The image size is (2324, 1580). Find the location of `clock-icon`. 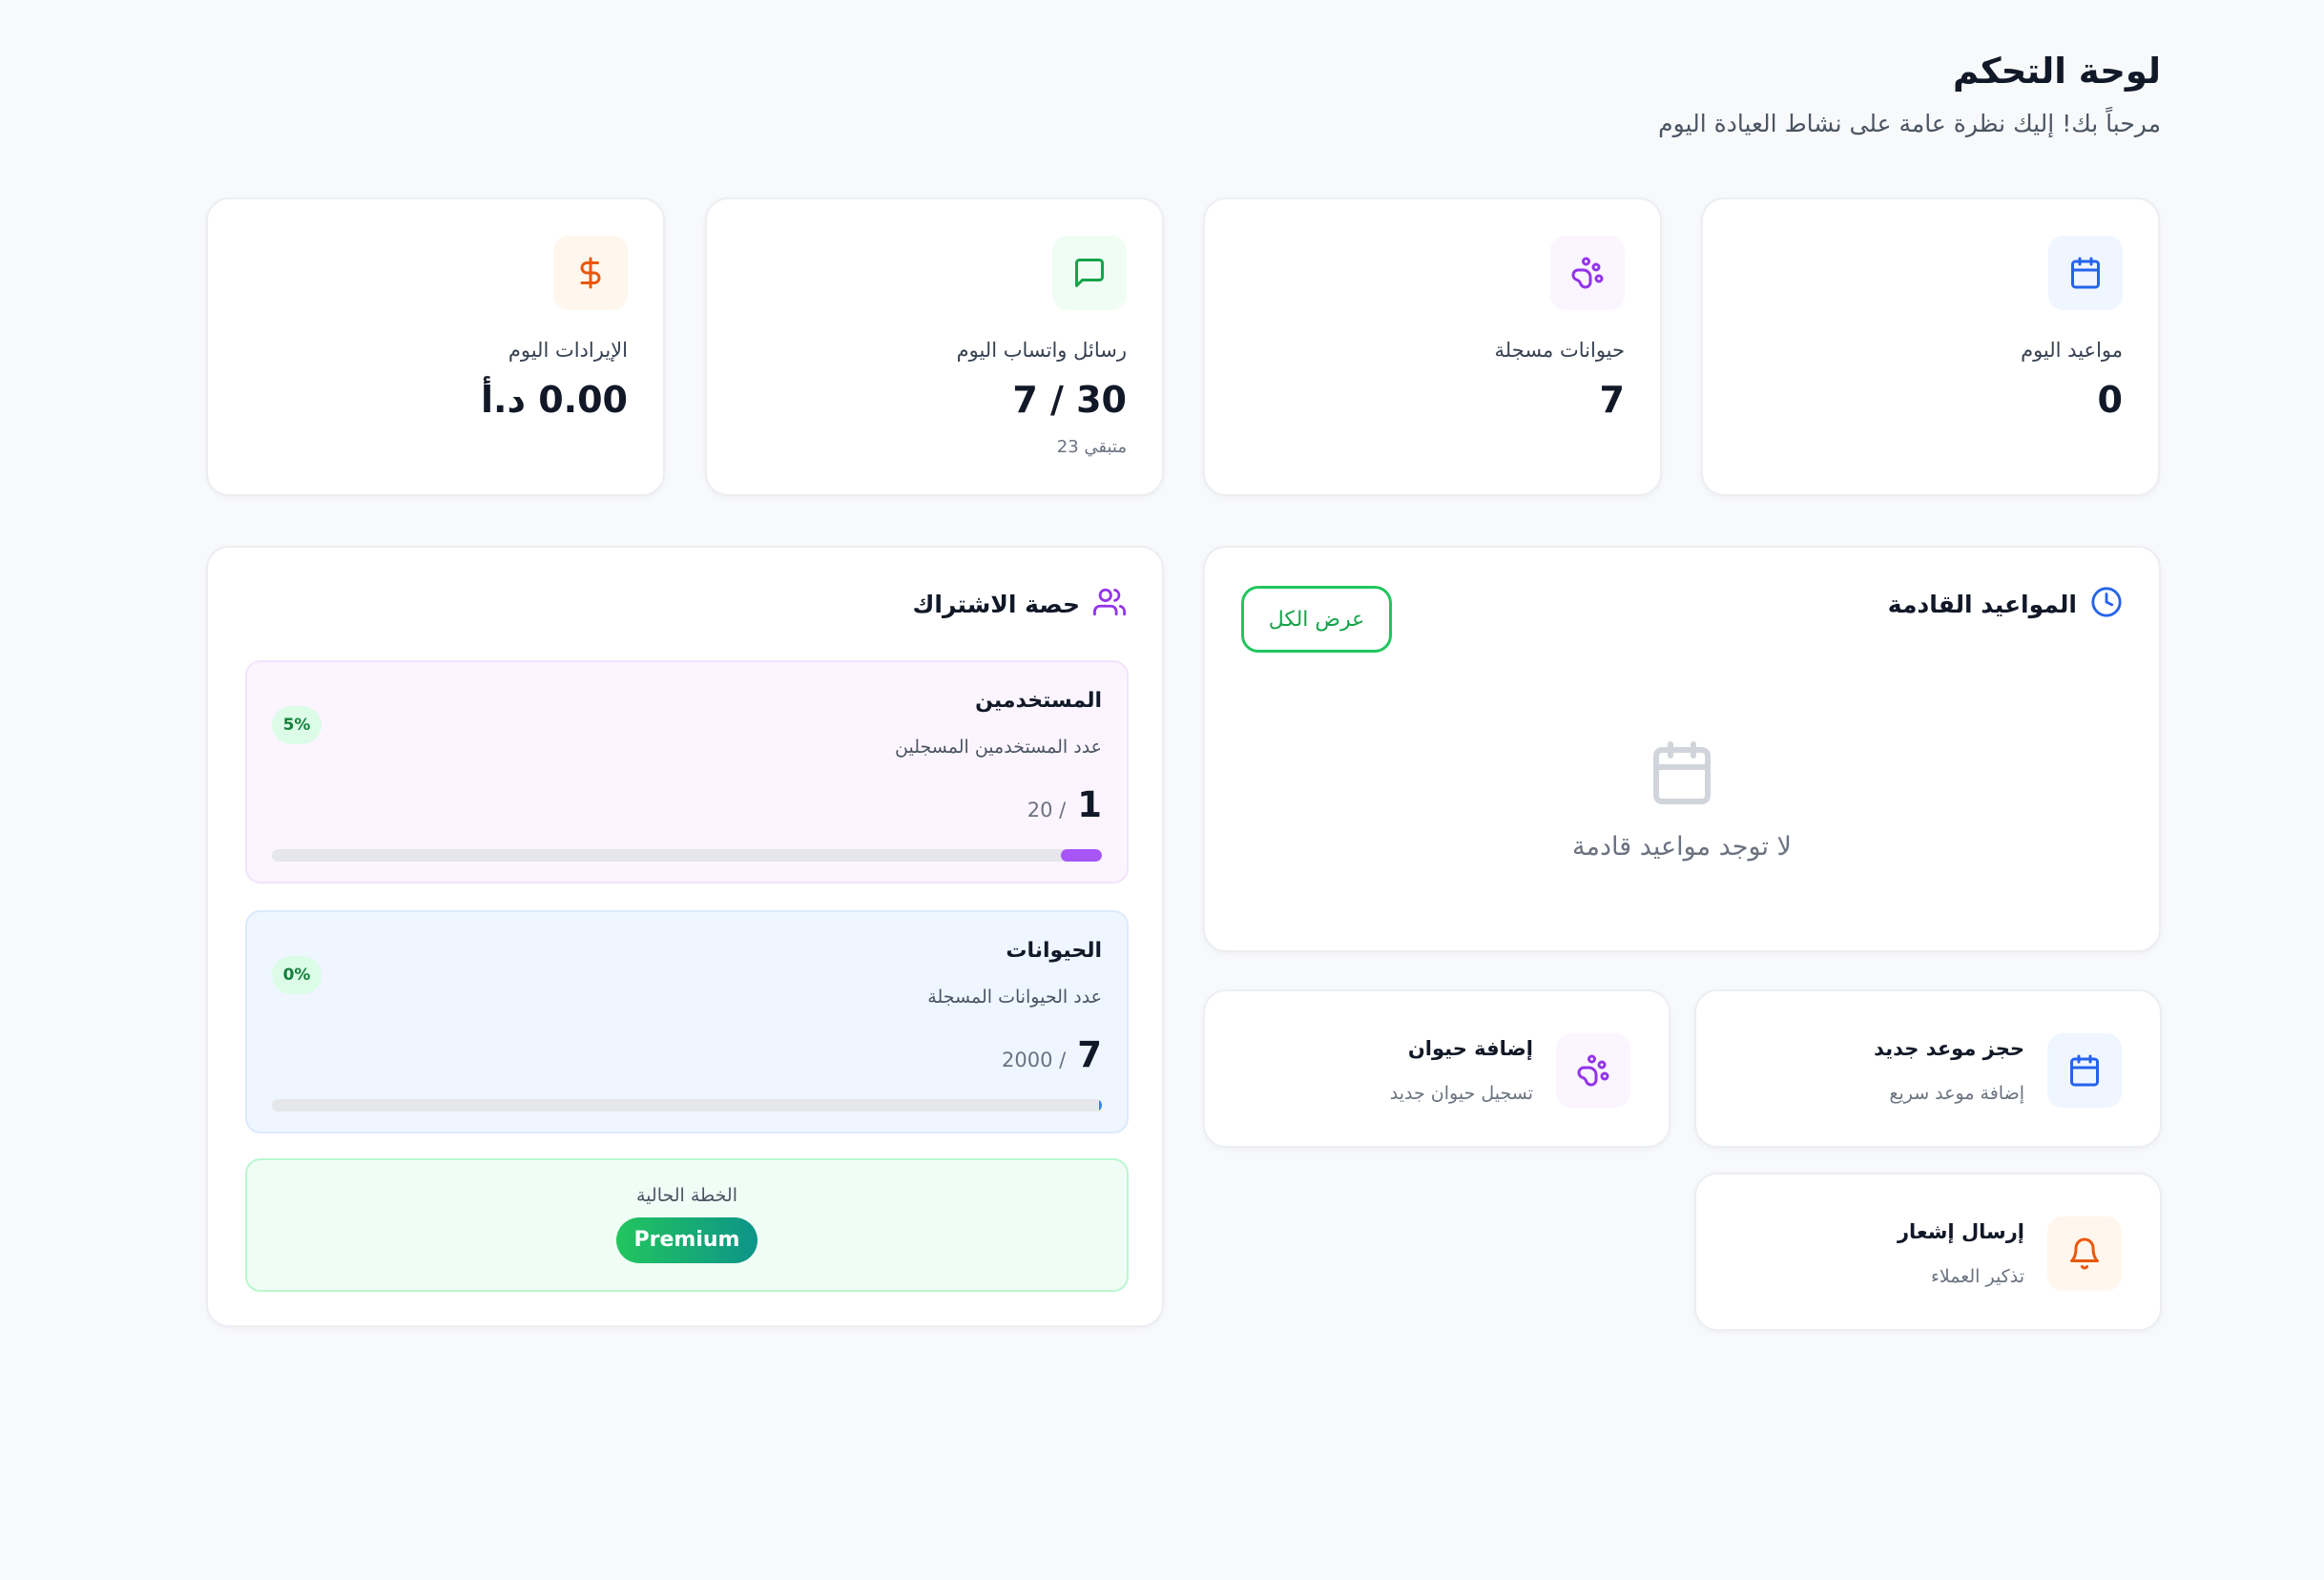

clock-icon is located at coordinates (2106, 604).